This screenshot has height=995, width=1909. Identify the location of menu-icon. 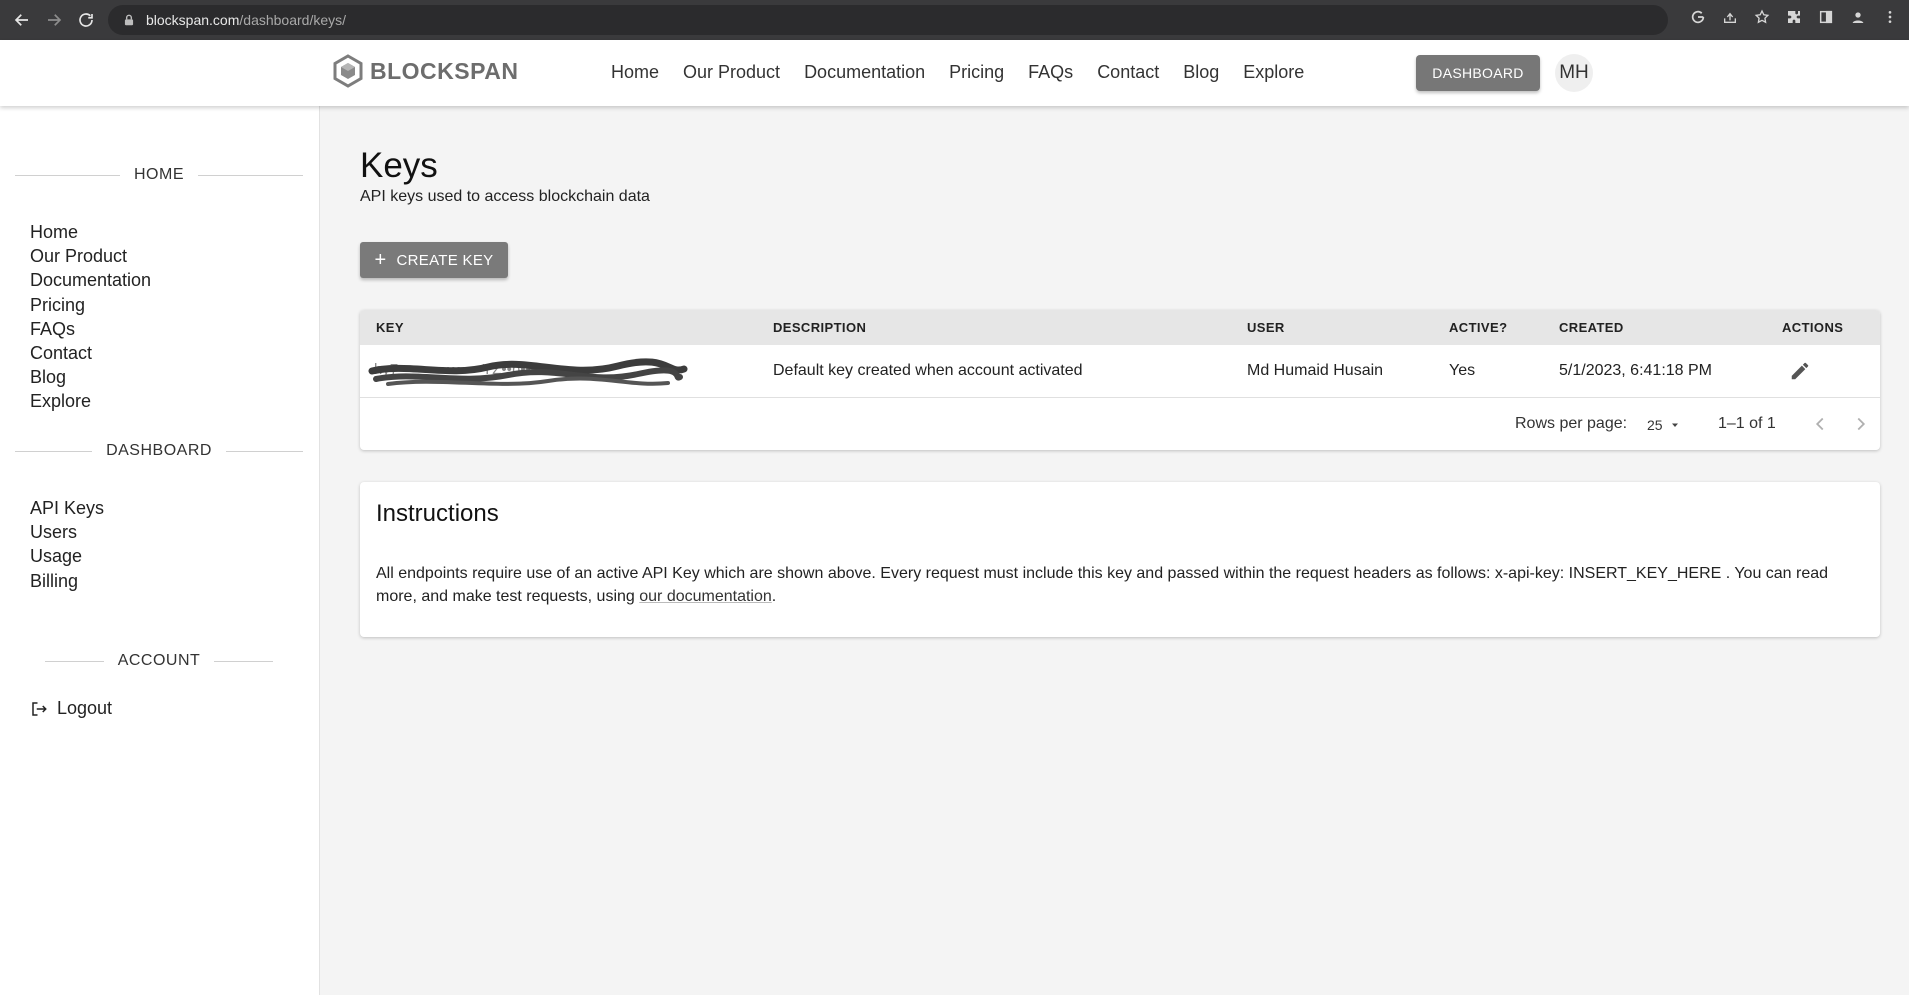
(1890, 17).